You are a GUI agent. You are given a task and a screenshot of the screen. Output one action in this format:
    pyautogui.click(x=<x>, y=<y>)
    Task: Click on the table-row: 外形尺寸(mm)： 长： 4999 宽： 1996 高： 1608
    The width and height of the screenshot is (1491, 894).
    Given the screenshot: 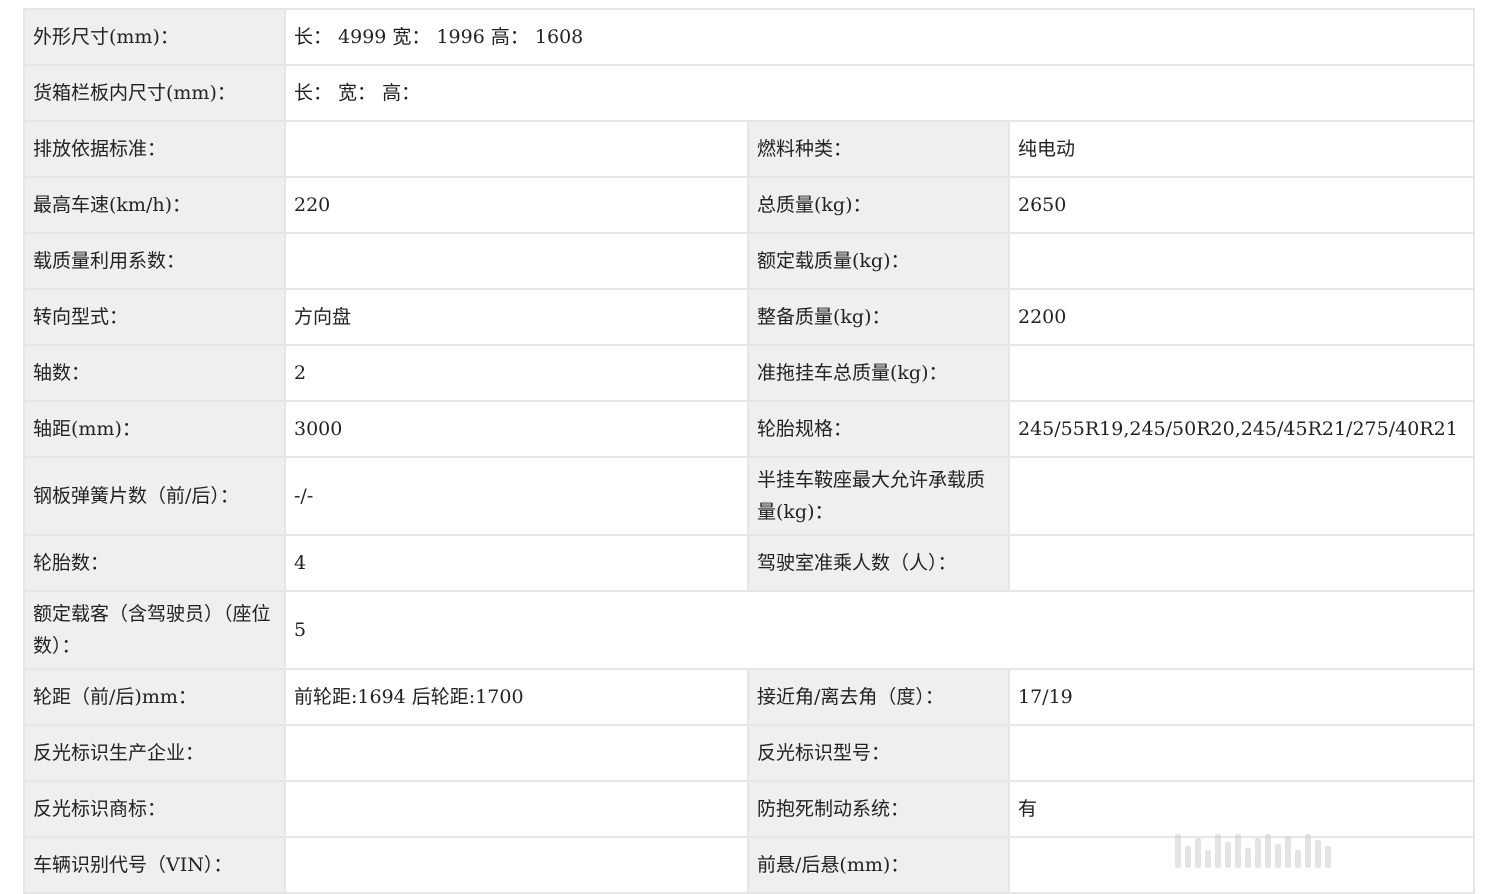 What is the action you would take?
    pyautogui.click(x=749, y=37)
    